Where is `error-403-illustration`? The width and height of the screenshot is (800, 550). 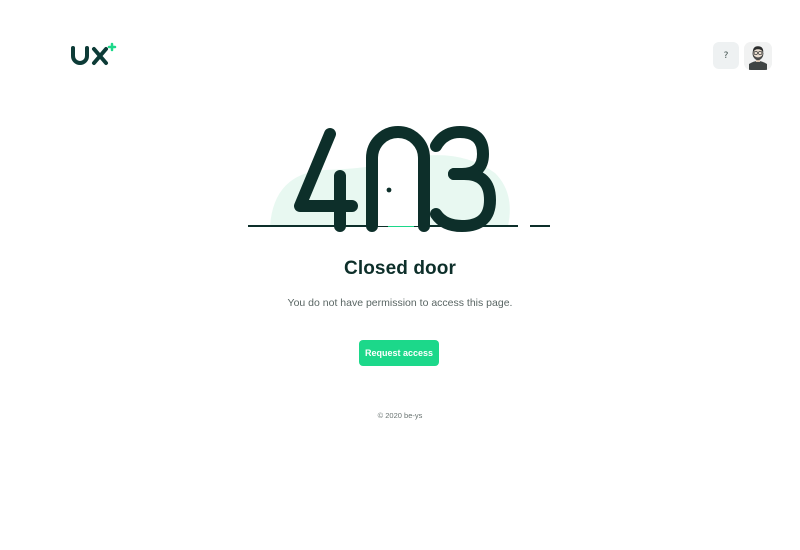
error-403-illustration is located at coordinates (399, 179).